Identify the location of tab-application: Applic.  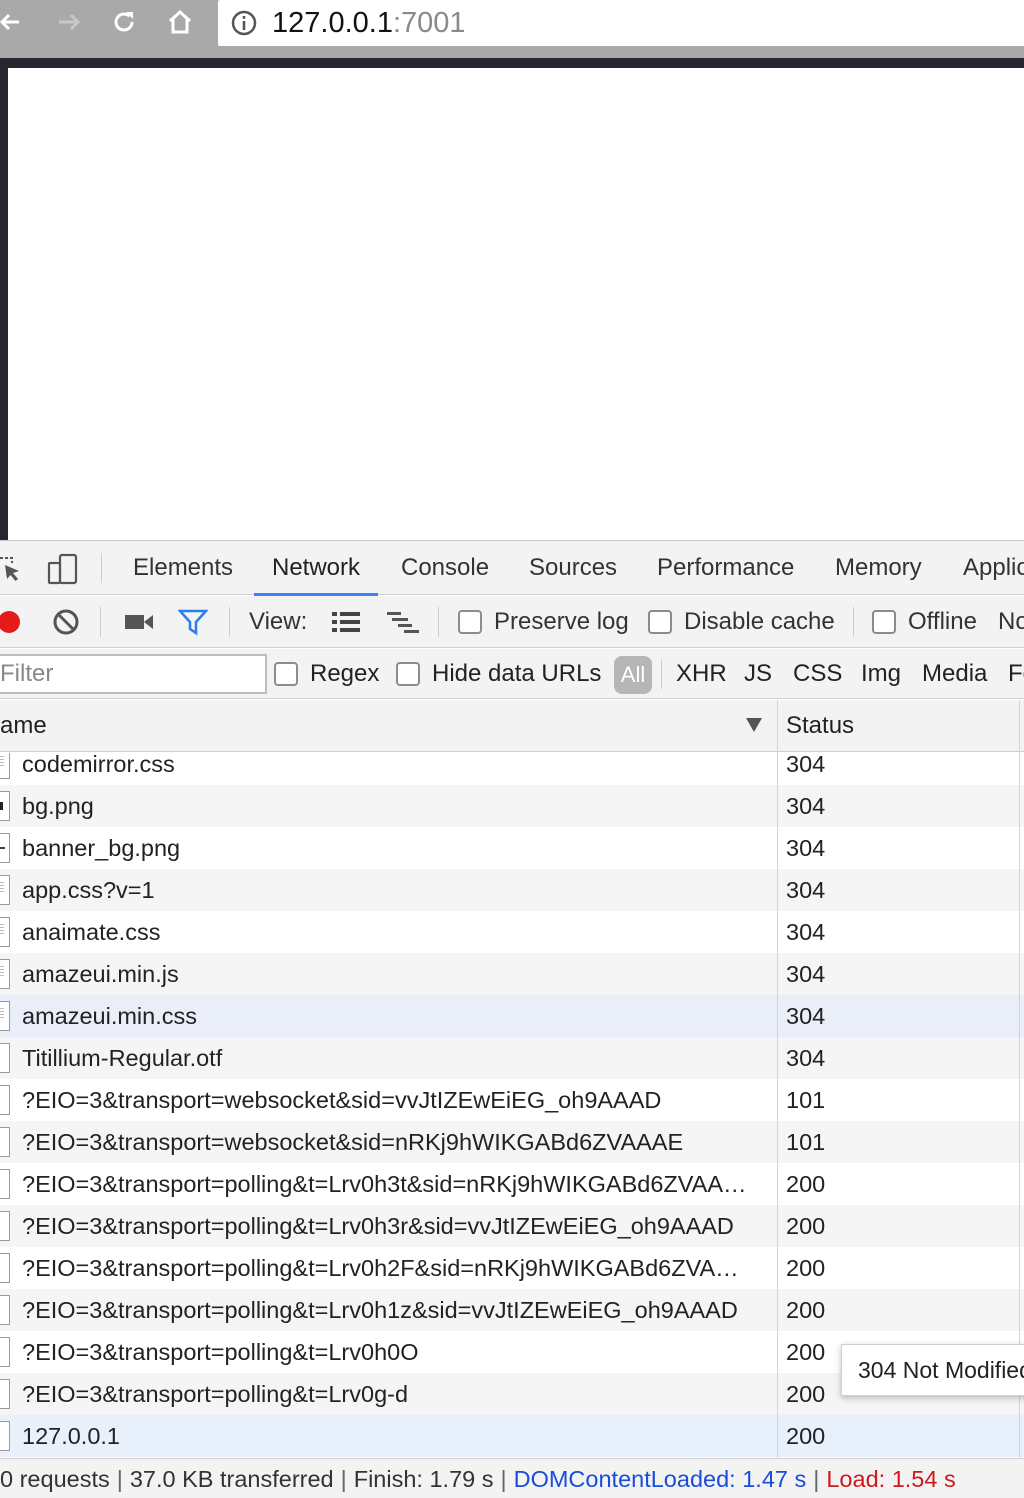
(993, 568).